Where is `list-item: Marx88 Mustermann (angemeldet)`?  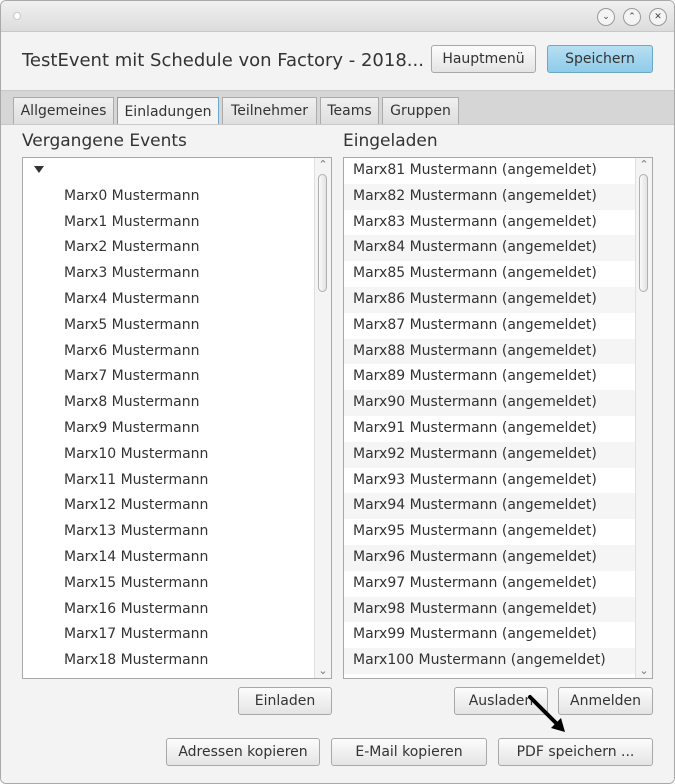 list-item: Marx88 Mustermann (angemeldet) is located at coordinates (498, 351).